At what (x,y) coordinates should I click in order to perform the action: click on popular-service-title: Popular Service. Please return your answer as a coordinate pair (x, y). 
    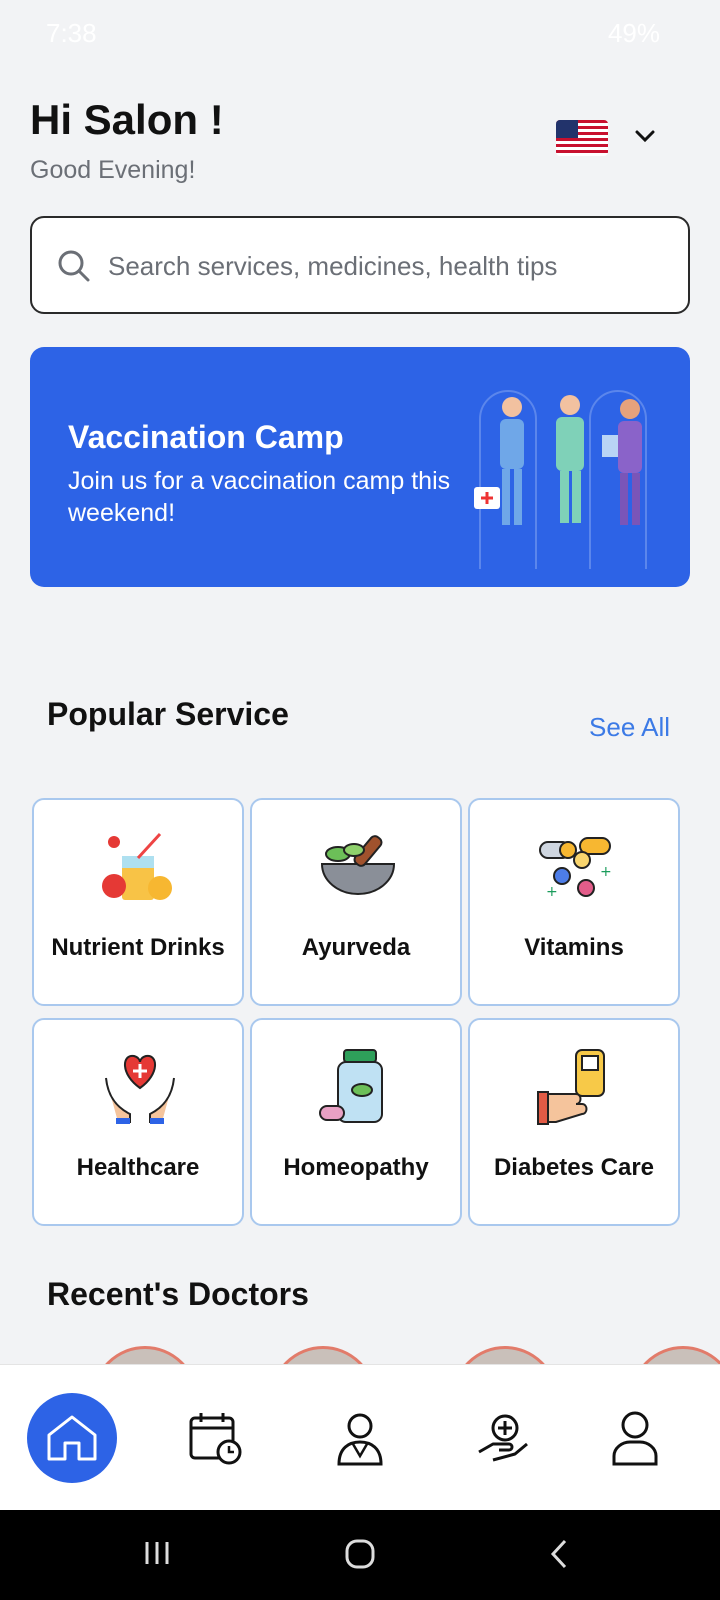
    Looking at the image, I should click on (168, 714).